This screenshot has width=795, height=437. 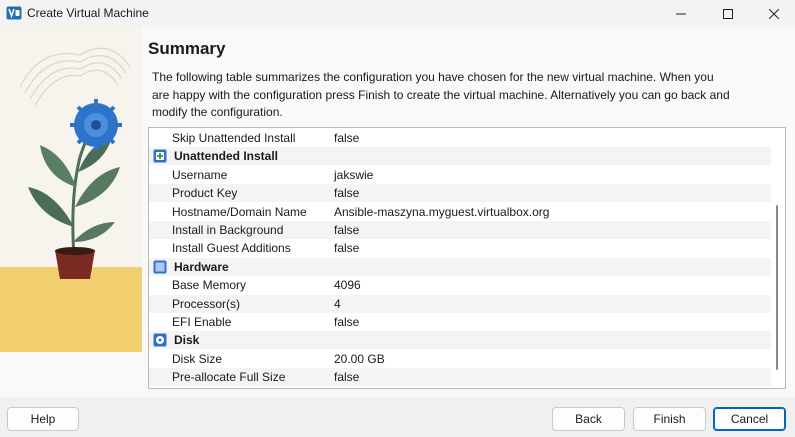 What do you see at coordinates (359, 358) in the screenshot?
I see `row-value: 20.00 GB` at bounding box center [359, 358].